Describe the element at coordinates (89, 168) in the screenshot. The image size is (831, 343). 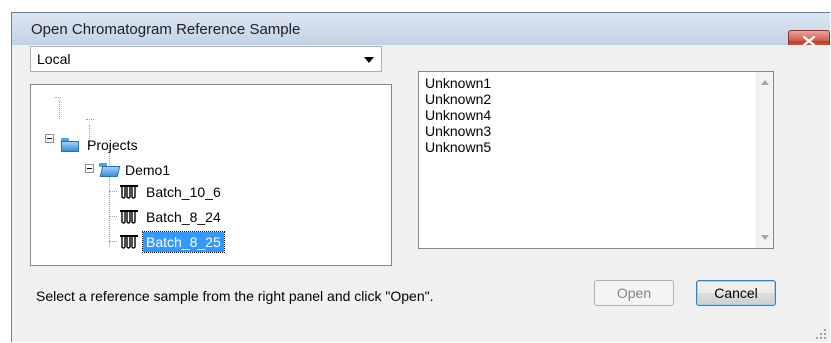
I see `collapse-demo1-toggle` at that location.